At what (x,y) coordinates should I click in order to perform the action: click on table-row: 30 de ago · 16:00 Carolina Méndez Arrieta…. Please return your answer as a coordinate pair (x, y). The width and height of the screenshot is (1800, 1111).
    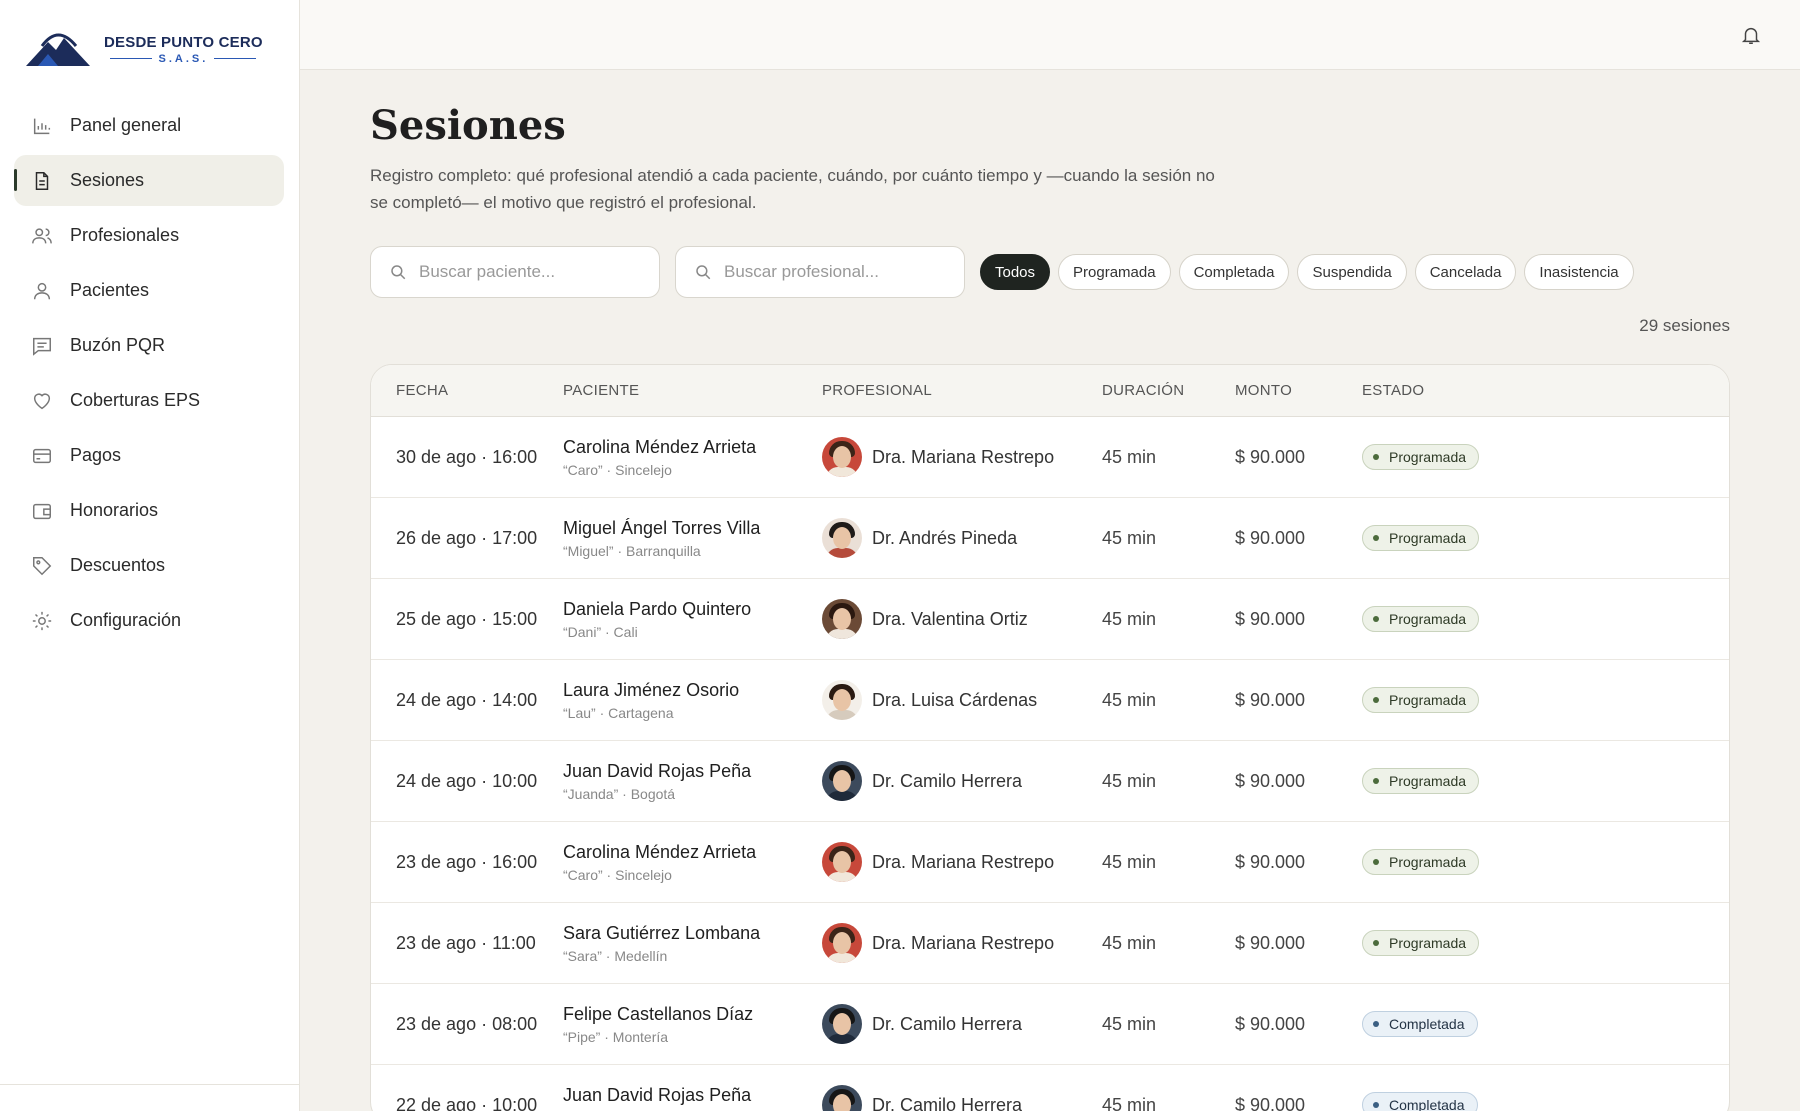
    Looking at the image, I should click on (1050, 457).